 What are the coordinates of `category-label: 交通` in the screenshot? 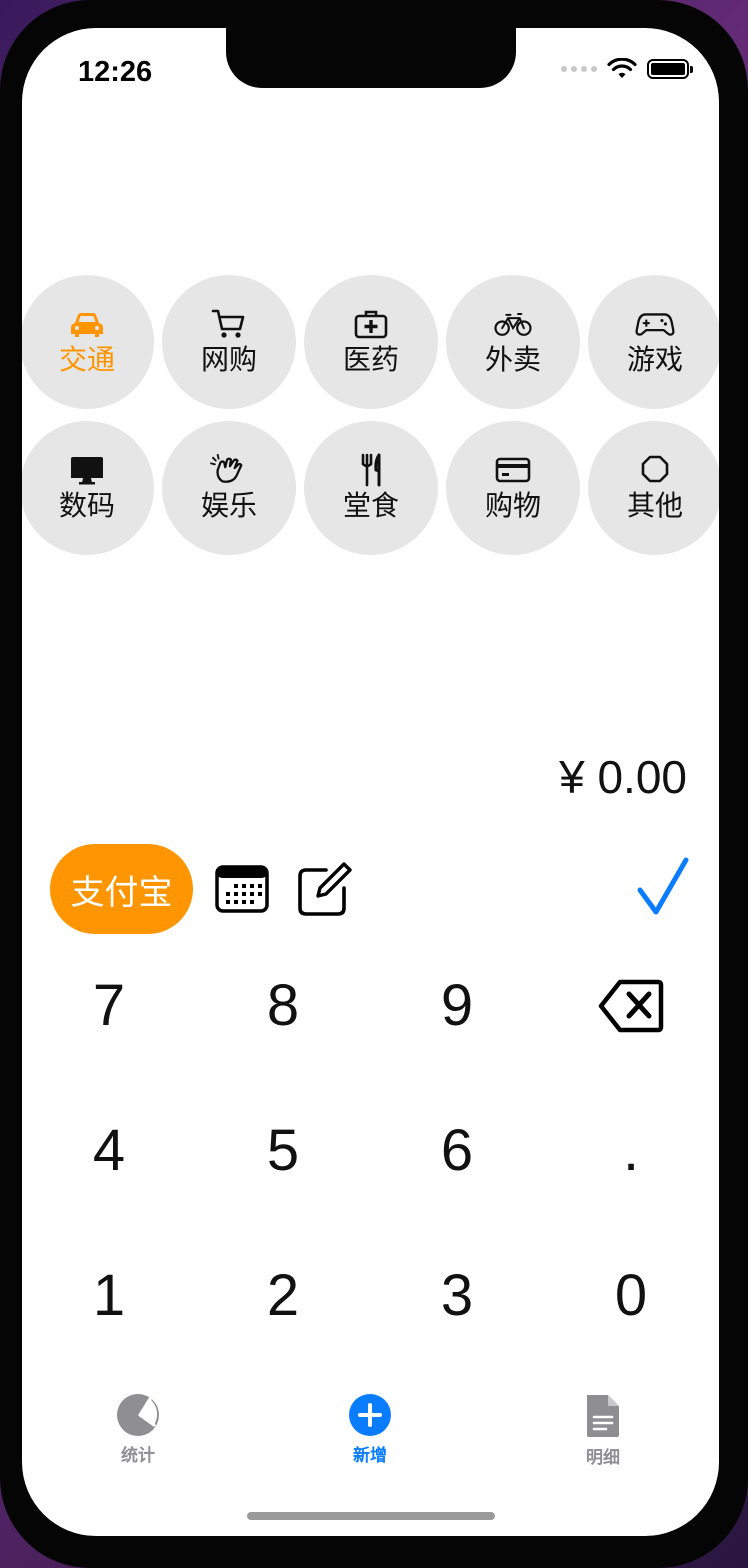 It's located at (86, 359).